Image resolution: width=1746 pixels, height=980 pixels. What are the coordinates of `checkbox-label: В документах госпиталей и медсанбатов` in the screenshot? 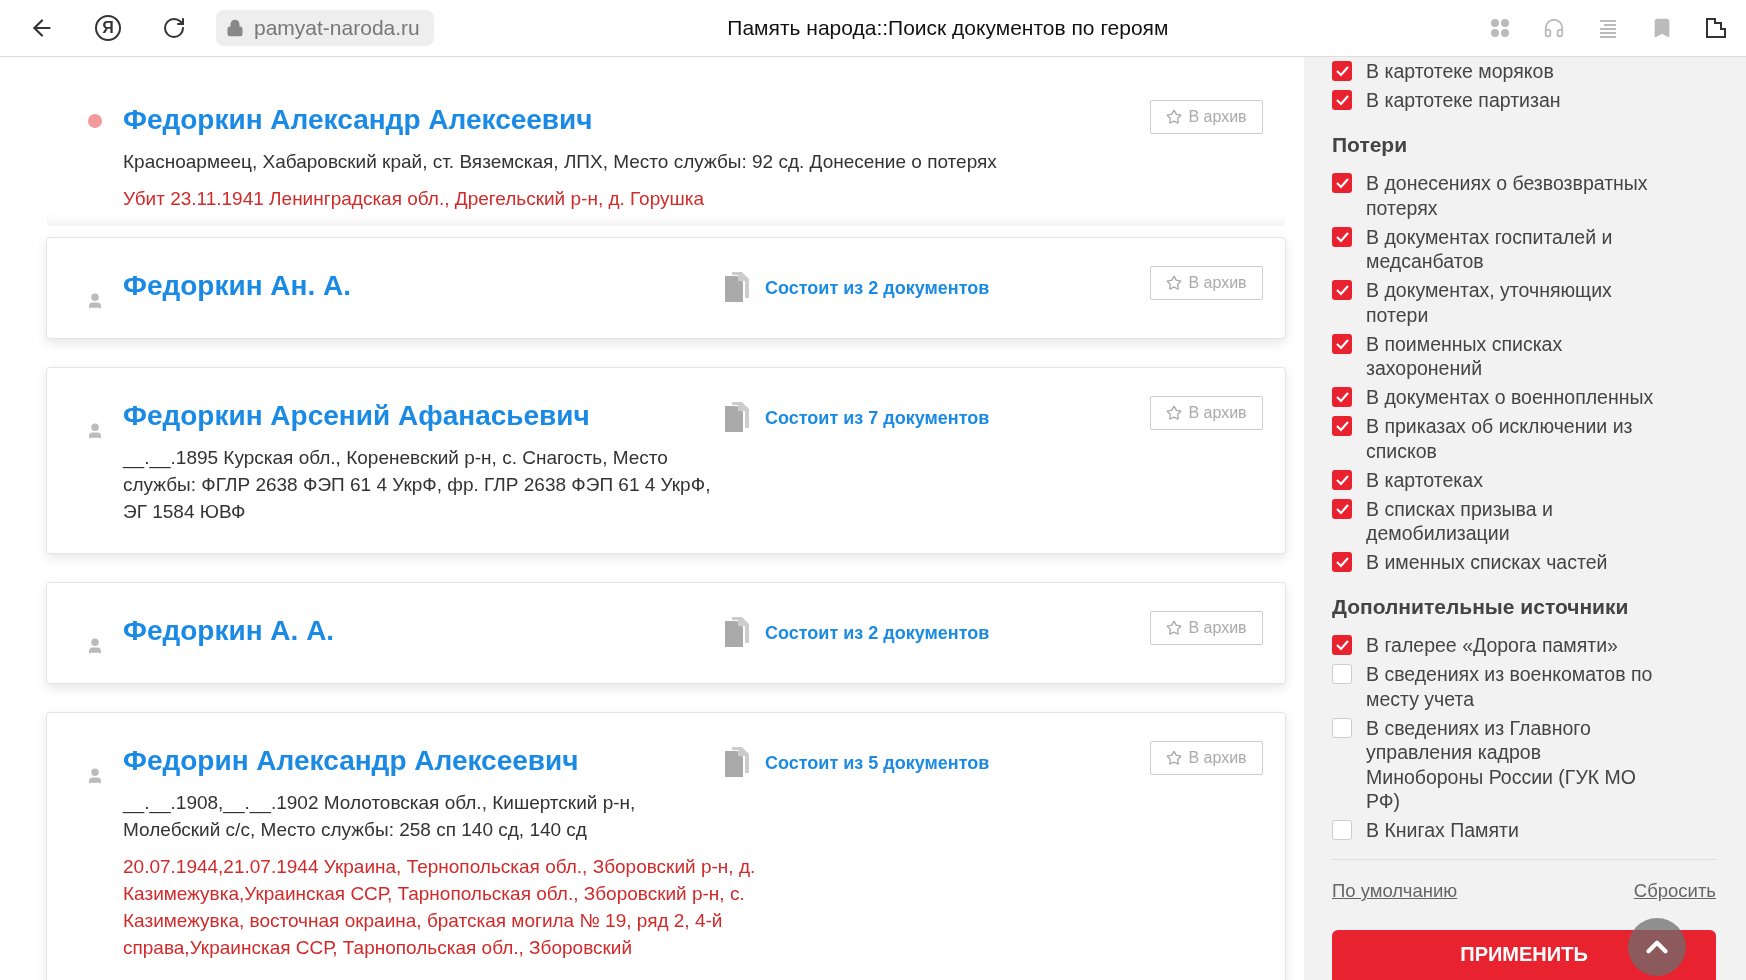 It's located at (1511, 249).